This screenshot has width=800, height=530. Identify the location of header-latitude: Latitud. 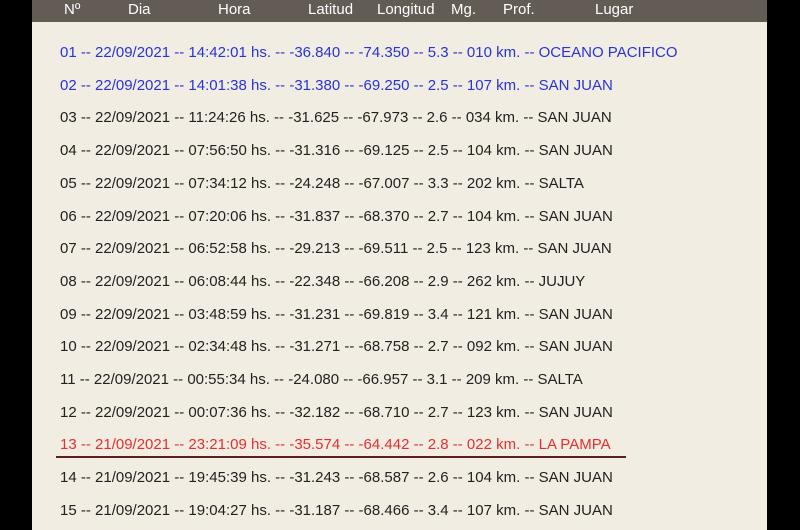
(331, 9).